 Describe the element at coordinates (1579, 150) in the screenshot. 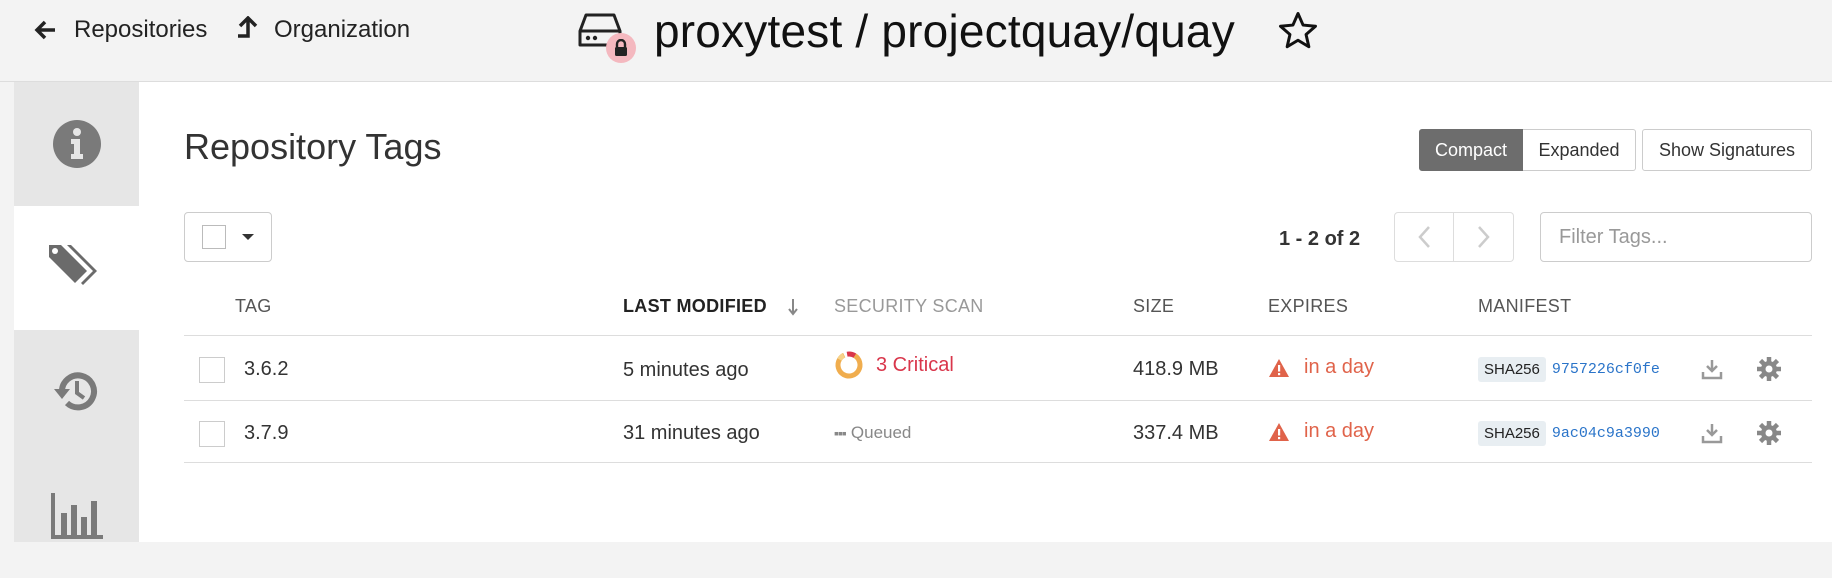

I see `expanded-view-button: Expanded` at that location.